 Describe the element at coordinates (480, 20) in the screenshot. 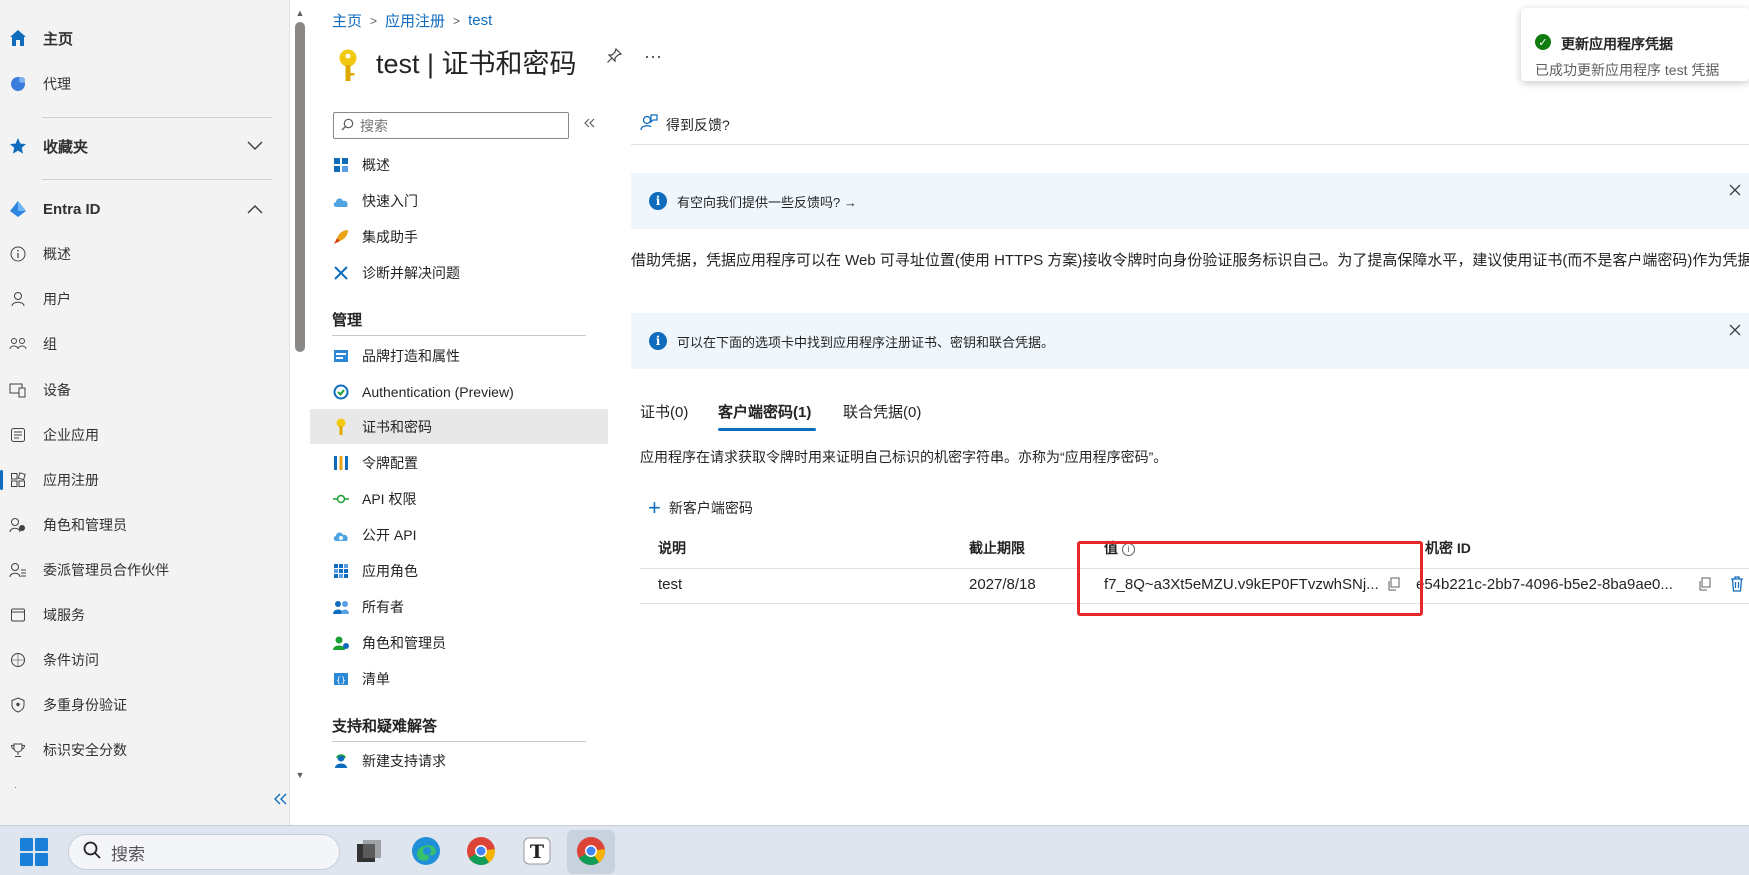

I see `breadcrumb-test: test` at that location.